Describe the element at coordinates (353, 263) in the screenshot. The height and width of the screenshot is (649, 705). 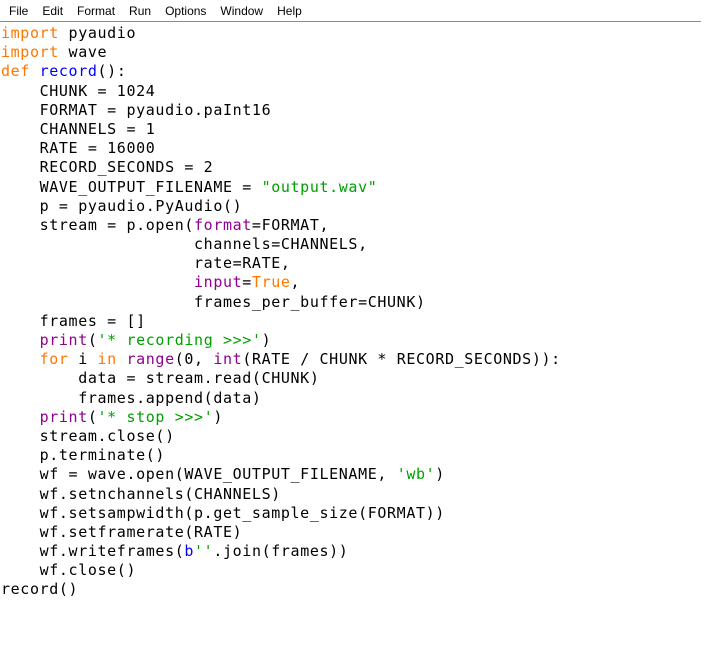
I see `code-line: rate=RATE,` at that location.